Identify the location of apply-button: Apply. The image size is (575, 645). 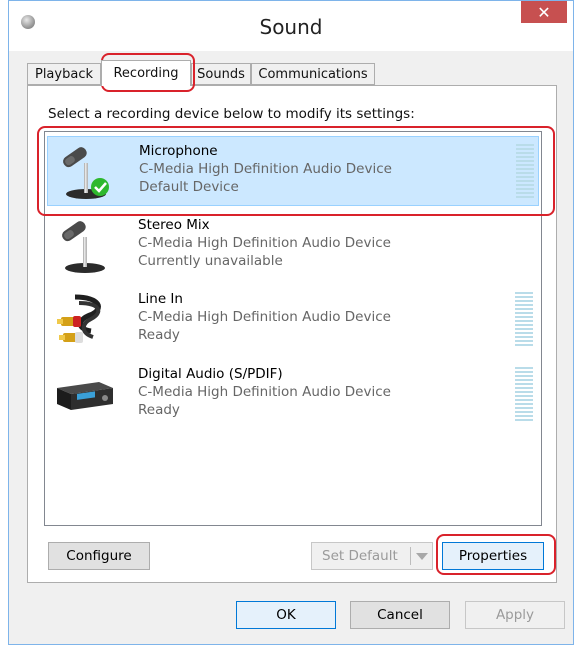
(515, 615).